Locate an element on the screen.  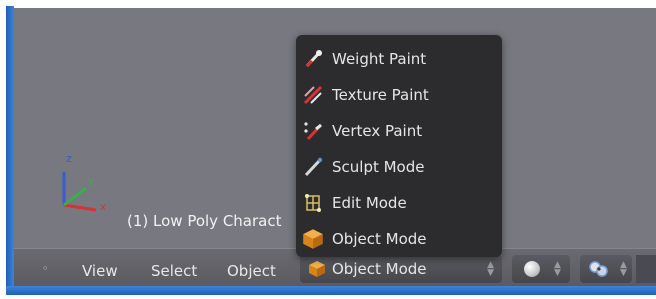
y-axis-line is located at coordinates (75, 196).